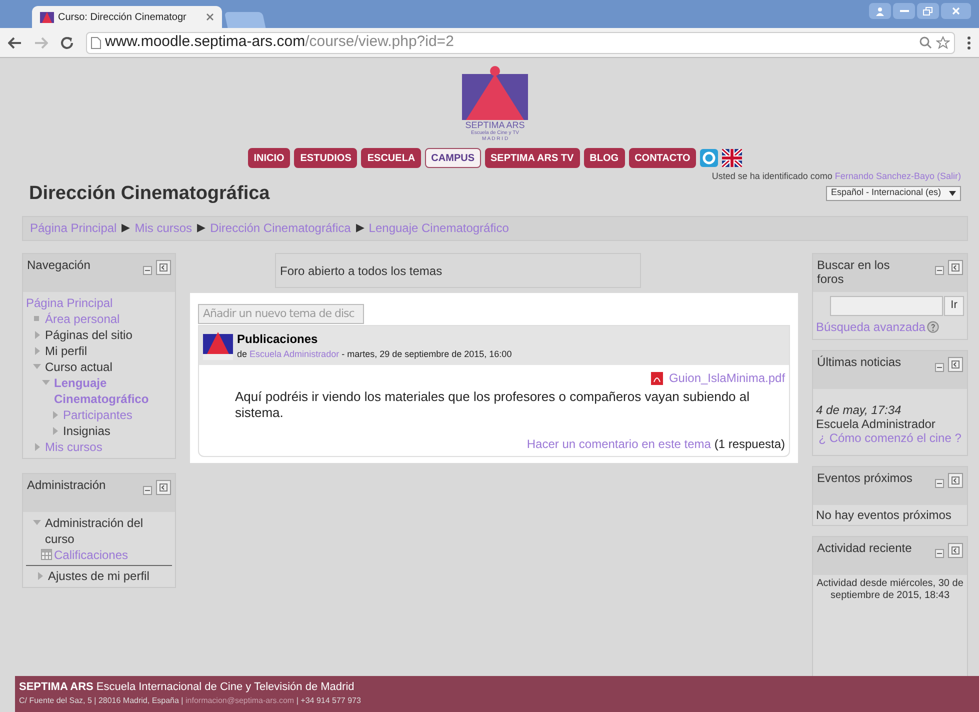  Describe the element at coordinates (269, 158) in the screenshot. I see `nav-menu-button: INICIO` at that location.